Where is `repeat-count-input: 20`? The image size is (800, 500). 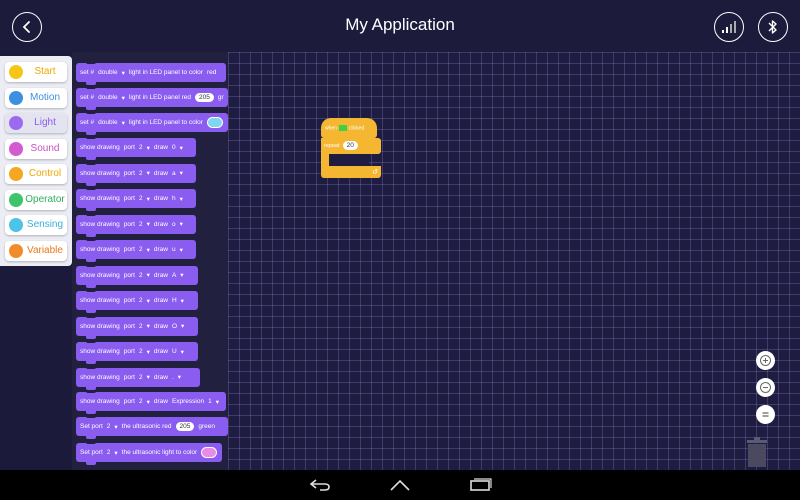
repeat-count-input: 20 is located at coordinates (350, 145).